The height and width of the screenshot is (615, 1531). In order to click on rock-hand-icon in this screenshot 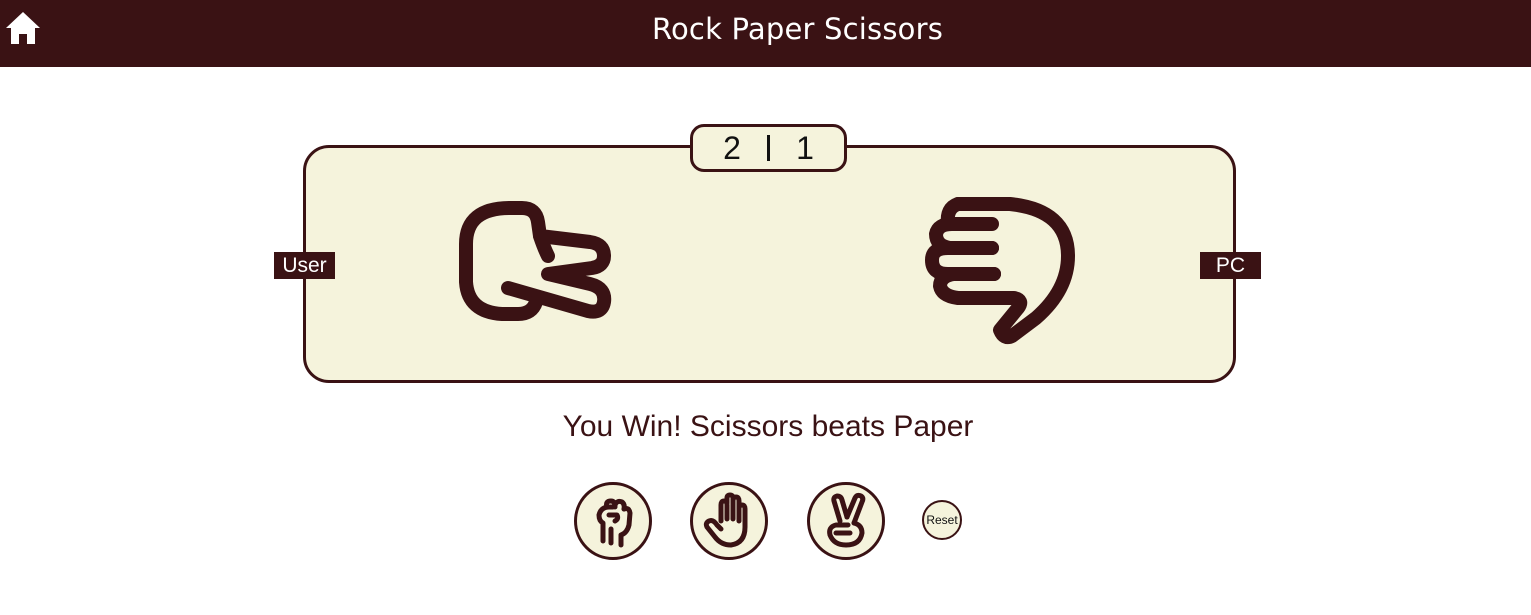, I will do `click(614, 523)`.